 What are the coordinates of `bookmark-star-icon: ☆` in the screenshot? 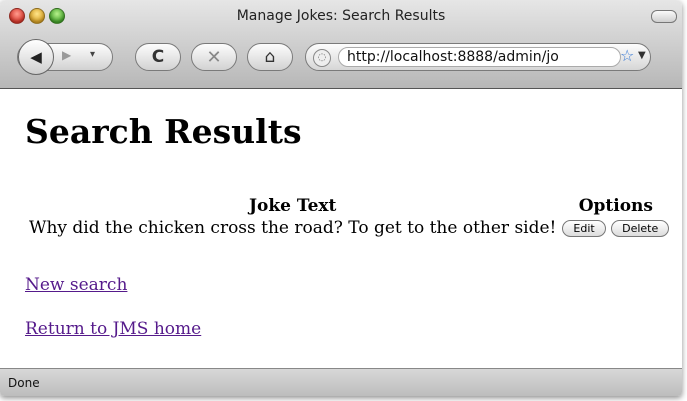 It's located at (627, 55).